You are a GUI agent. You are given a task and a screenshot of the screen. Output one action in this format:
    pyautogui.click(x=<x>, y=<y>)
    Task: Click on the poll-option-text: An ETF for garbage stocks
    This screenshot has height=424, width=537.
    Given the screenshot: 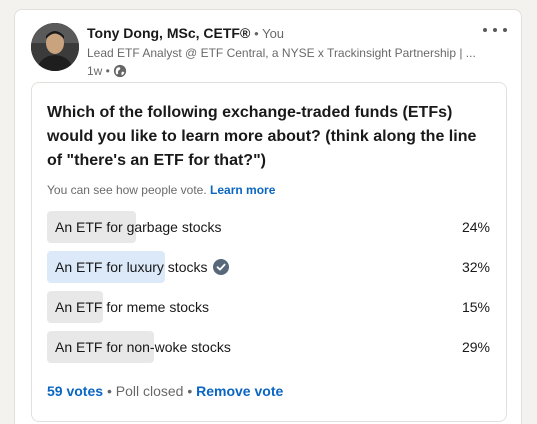 What is the action you would take?
    pyautogui.click(x=138, y=227)
    